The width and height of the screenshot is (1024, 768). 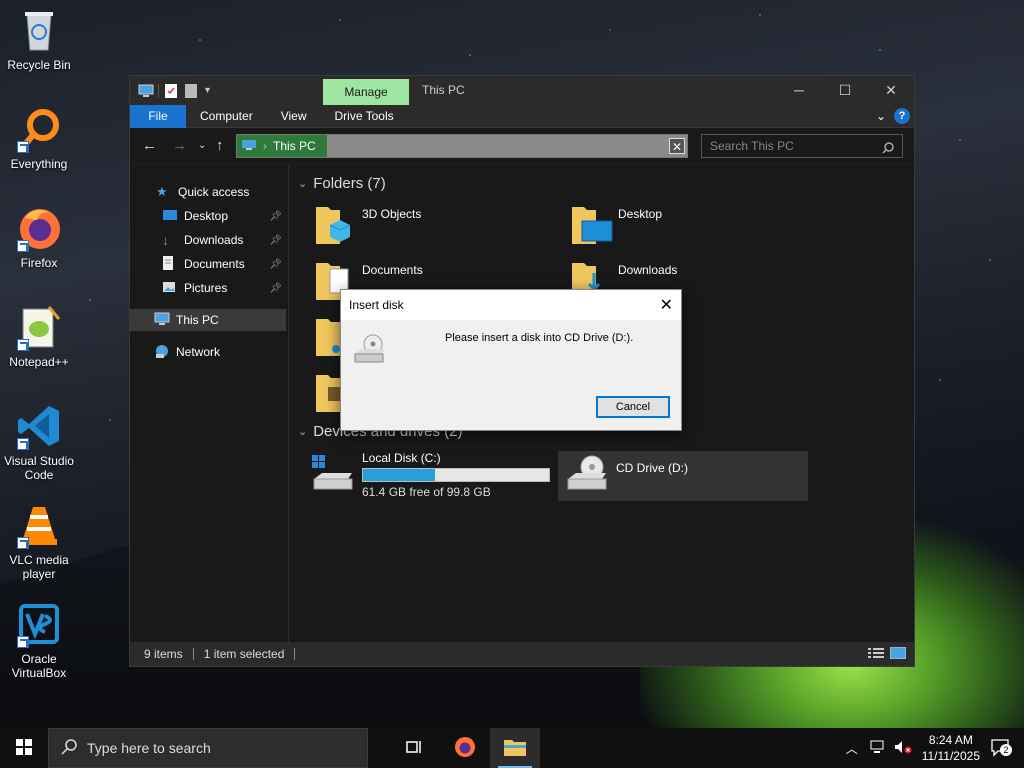 What do you see at coordinates (898, 654) in the screenshot?
I see `tiles-view-icon` at bounding box center [898, 654].